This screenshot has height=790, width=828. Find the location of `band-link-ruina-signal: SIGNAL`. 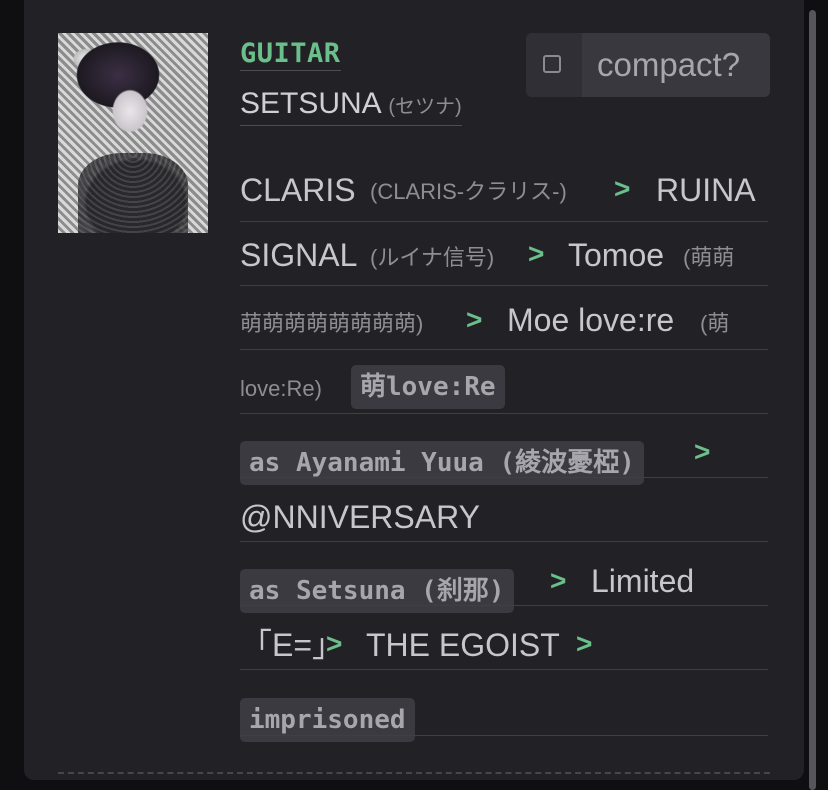

band-link-ruina-signal: SIGNAL is located at coordinates (298, 255).